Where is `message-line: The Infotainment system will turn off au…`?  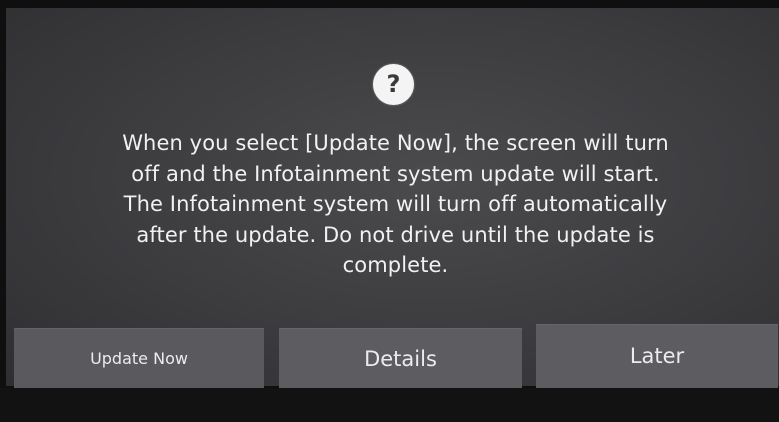
message-line: The Infotainment system will turn off au… is located at coordinates (395, 204).